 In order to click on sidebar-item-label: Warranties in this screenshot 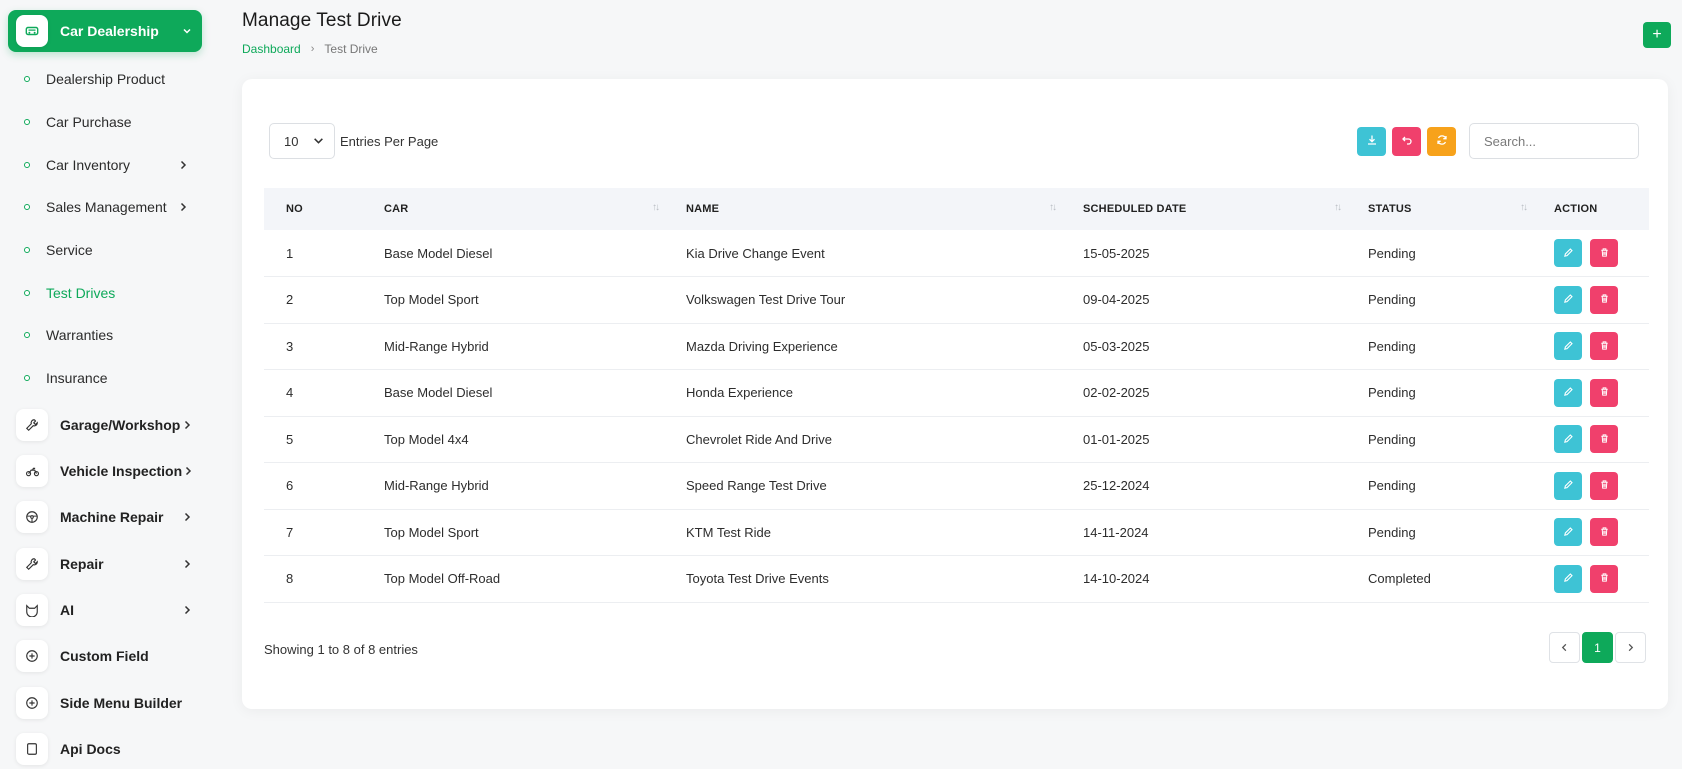, I will do `click(80, 335)`.